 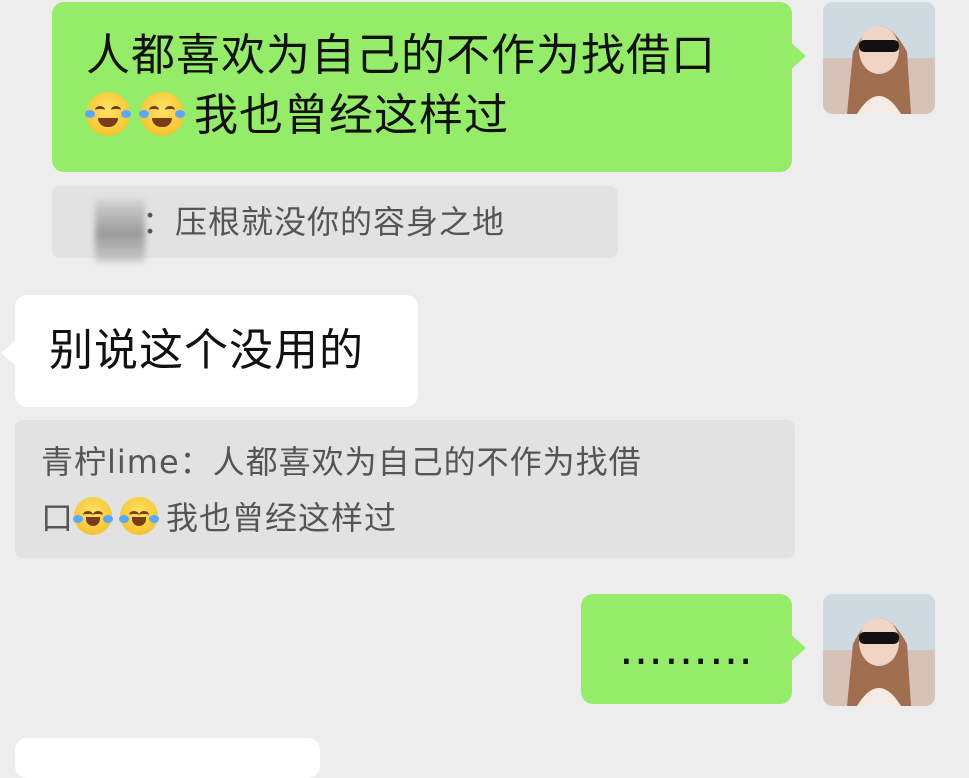 I want to click on quoted-message: 青柠lime：人都喜欢为自己的不作为找借 口 我也曾经这样过, so click(x=405, y=489).